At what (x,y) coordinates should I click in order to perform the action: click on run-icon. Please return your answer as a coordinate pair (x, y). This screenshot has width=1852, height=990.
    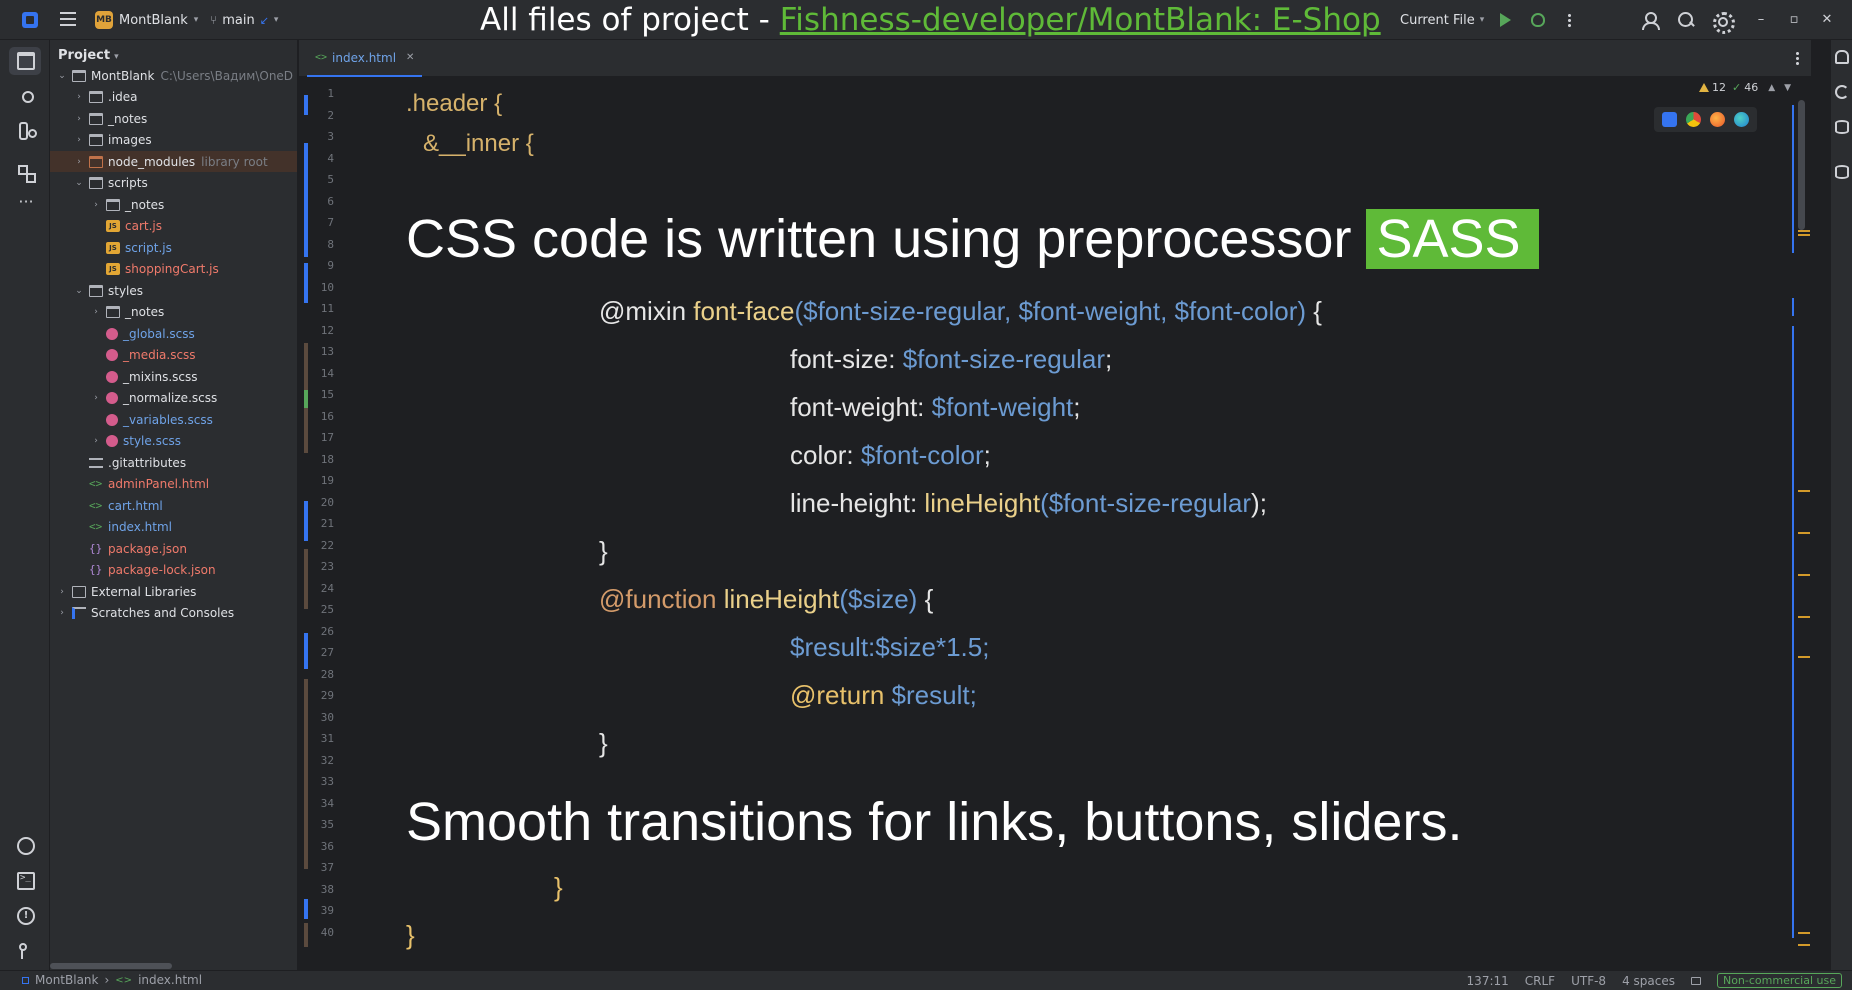
    Looking at the image, I should click on (1510, 23).